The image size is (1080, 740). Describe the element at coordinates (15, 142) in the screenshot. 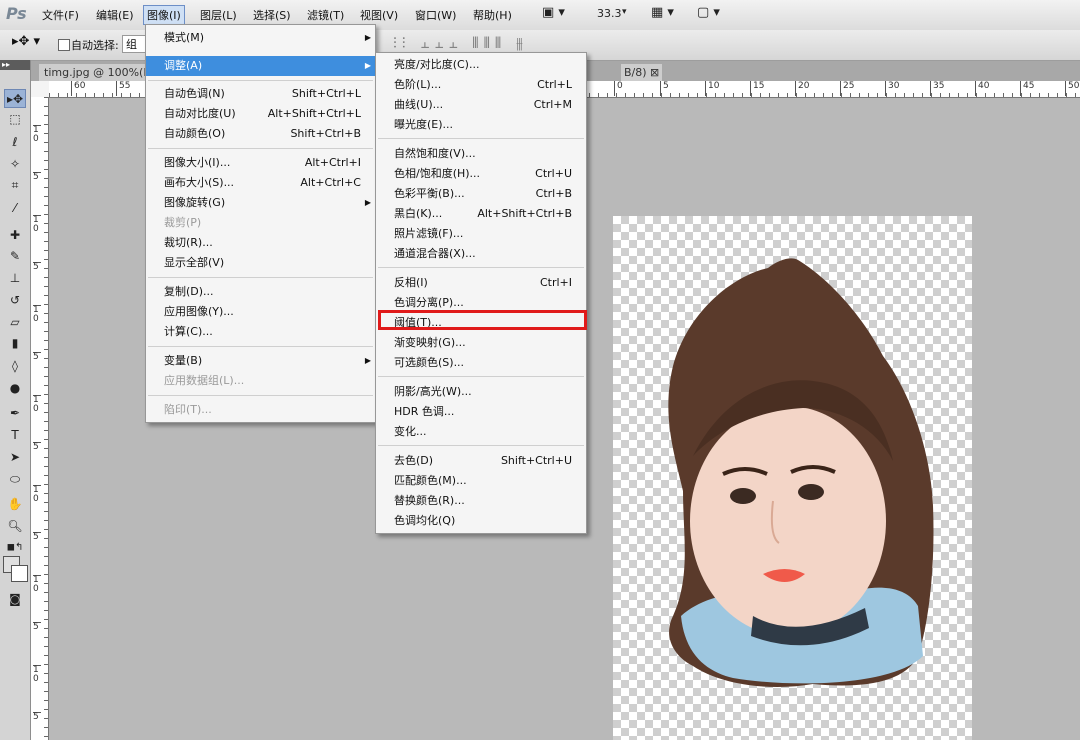

I see `lasso-tool-icon: ℓ` at that location.